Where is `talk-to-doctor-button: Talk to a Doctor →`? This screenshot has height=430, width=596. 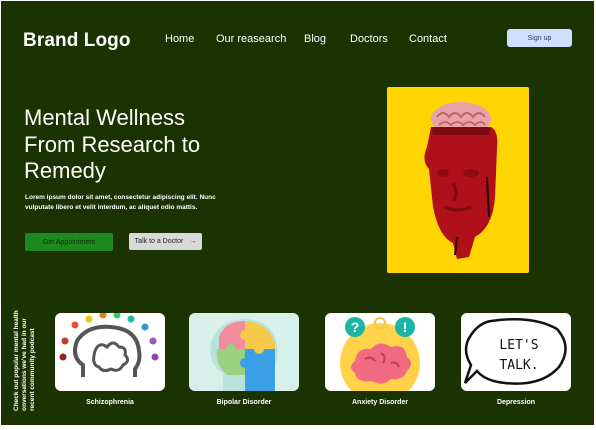
talk-to-doctor-button: Talk to a Doctor → is located at coordinates (165, 241).